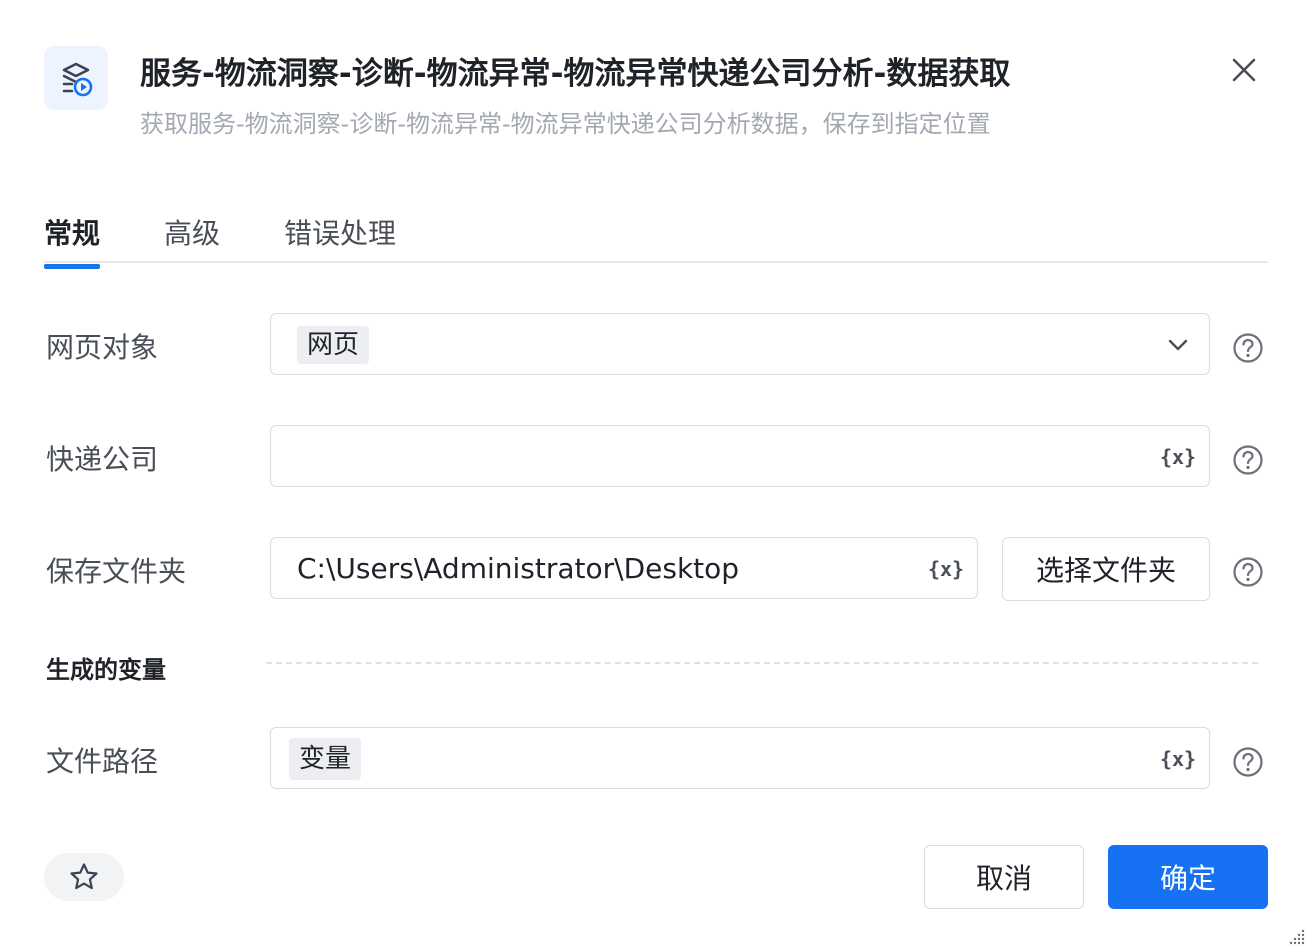  I want to click on section-divider, so click(762, 663).